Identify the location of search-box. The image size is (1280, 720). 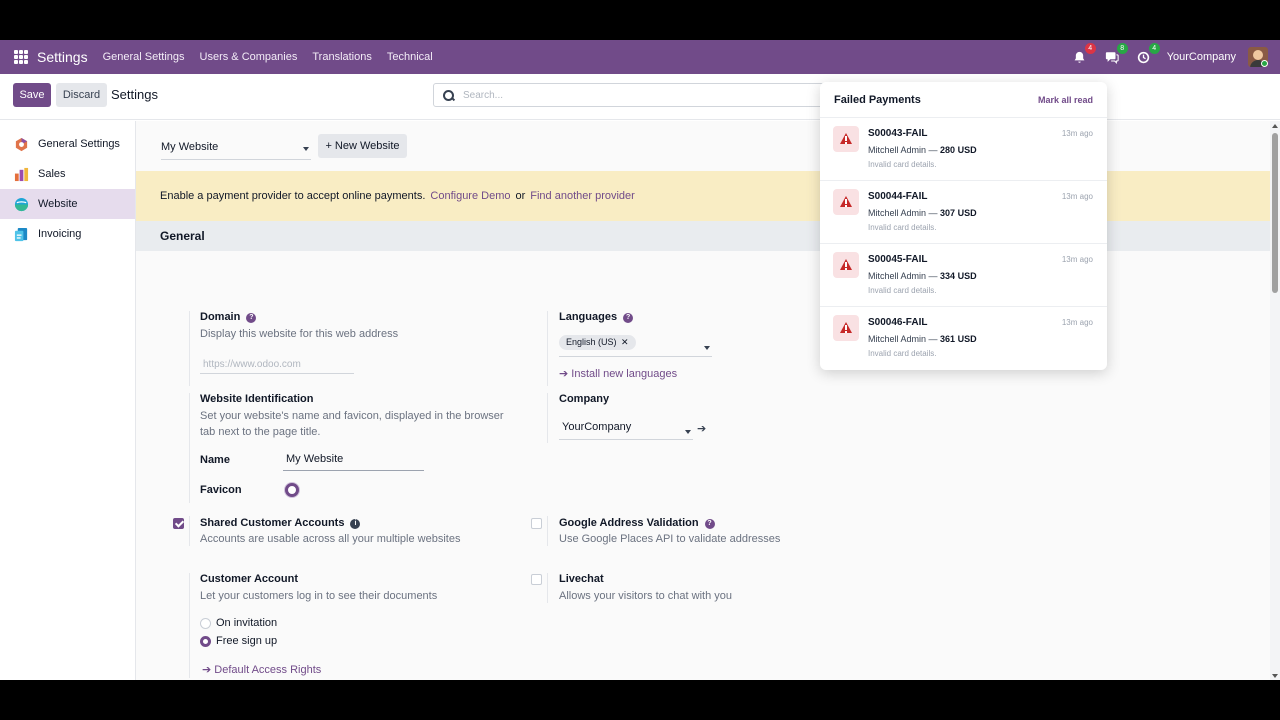
(638, 95).